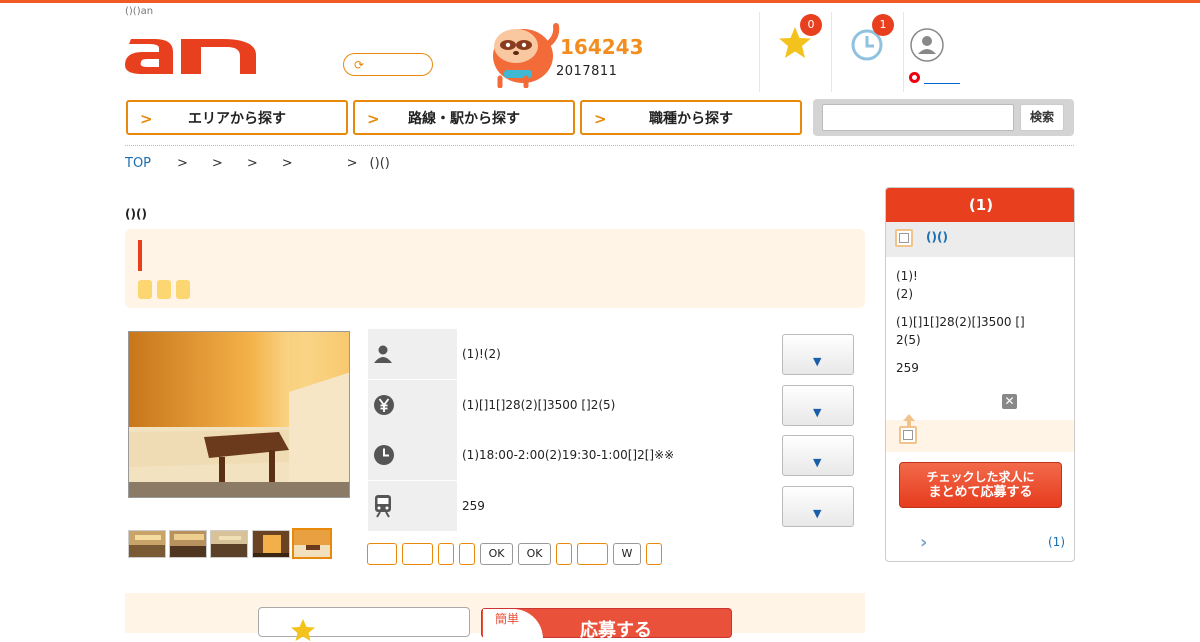  I want to click on search-box: 検索, so click(943, 117).